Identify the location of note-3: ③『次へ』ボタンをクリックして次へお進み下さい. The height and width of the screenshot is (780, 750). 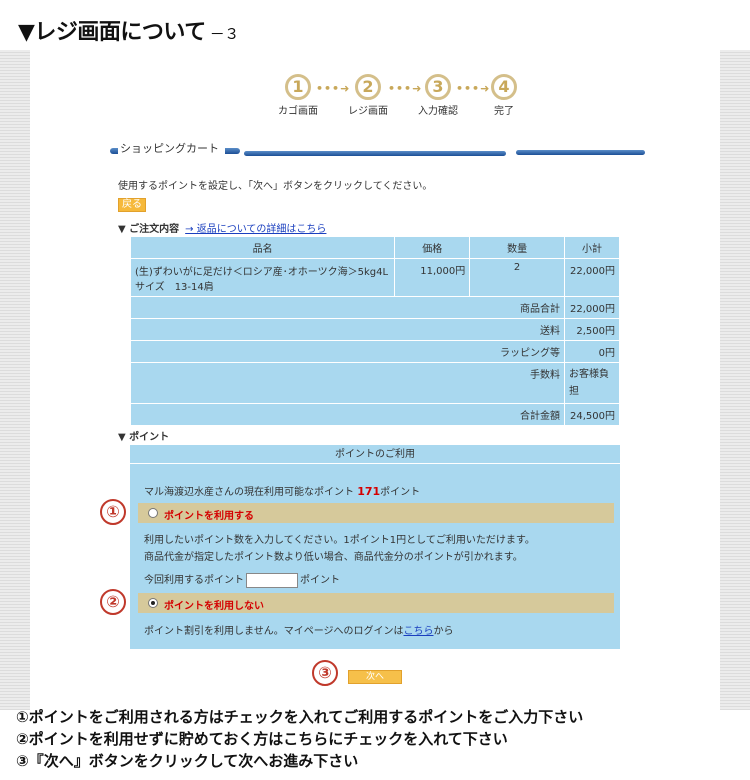
(187, 761).